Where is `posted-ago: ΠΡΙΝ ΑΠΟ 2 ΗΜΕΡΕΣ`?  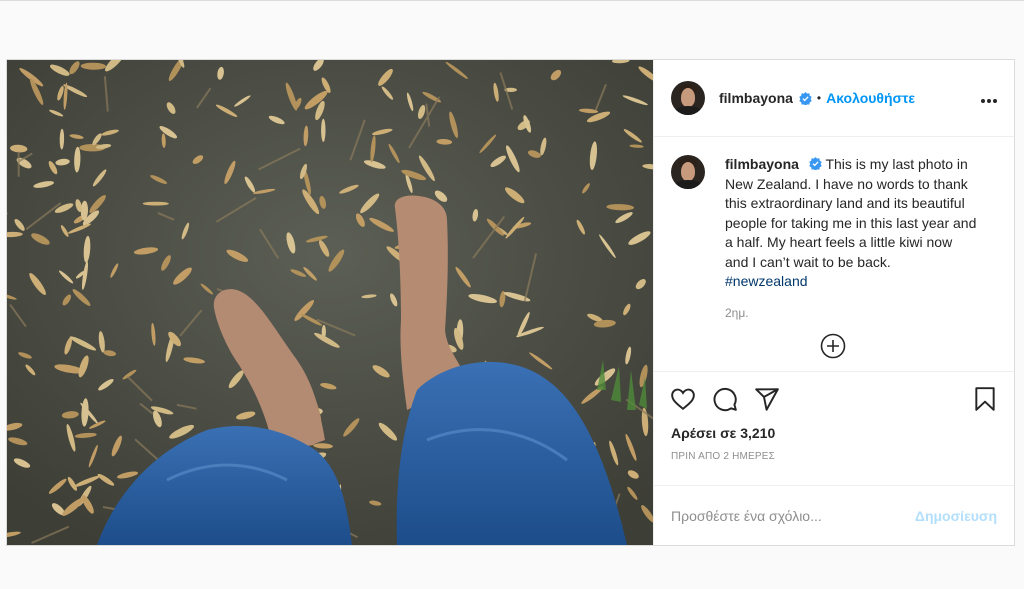 posted-ago: ΠΡΙΝ ΑΠΟ 2 ΗΜΕΡΕΣ is located at coordinates (834, 465).